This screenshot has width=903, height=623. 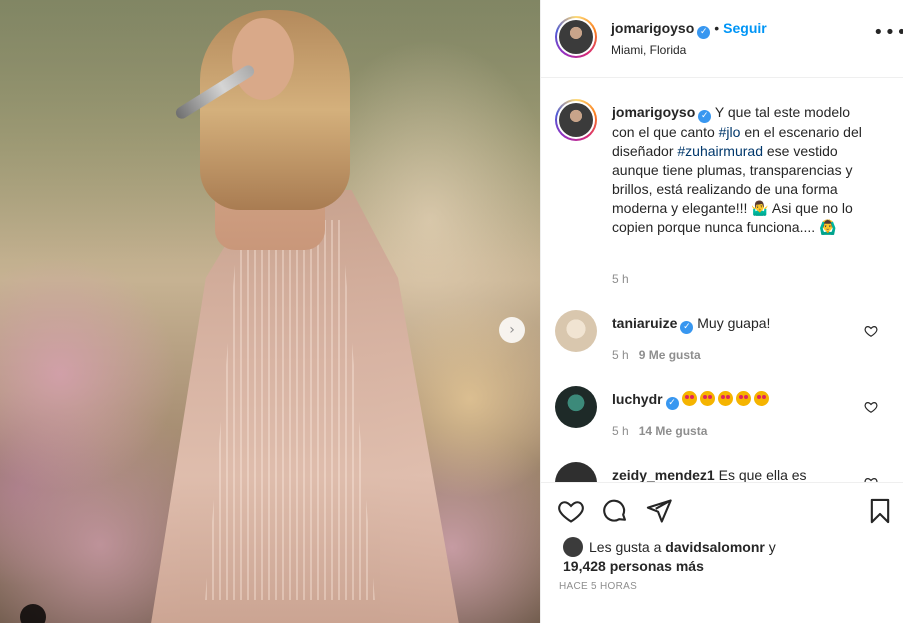 What do you see at coordinates (571, 511) in the screenshot?
I see `like-heart-icon` at bounding box center [571, 511].